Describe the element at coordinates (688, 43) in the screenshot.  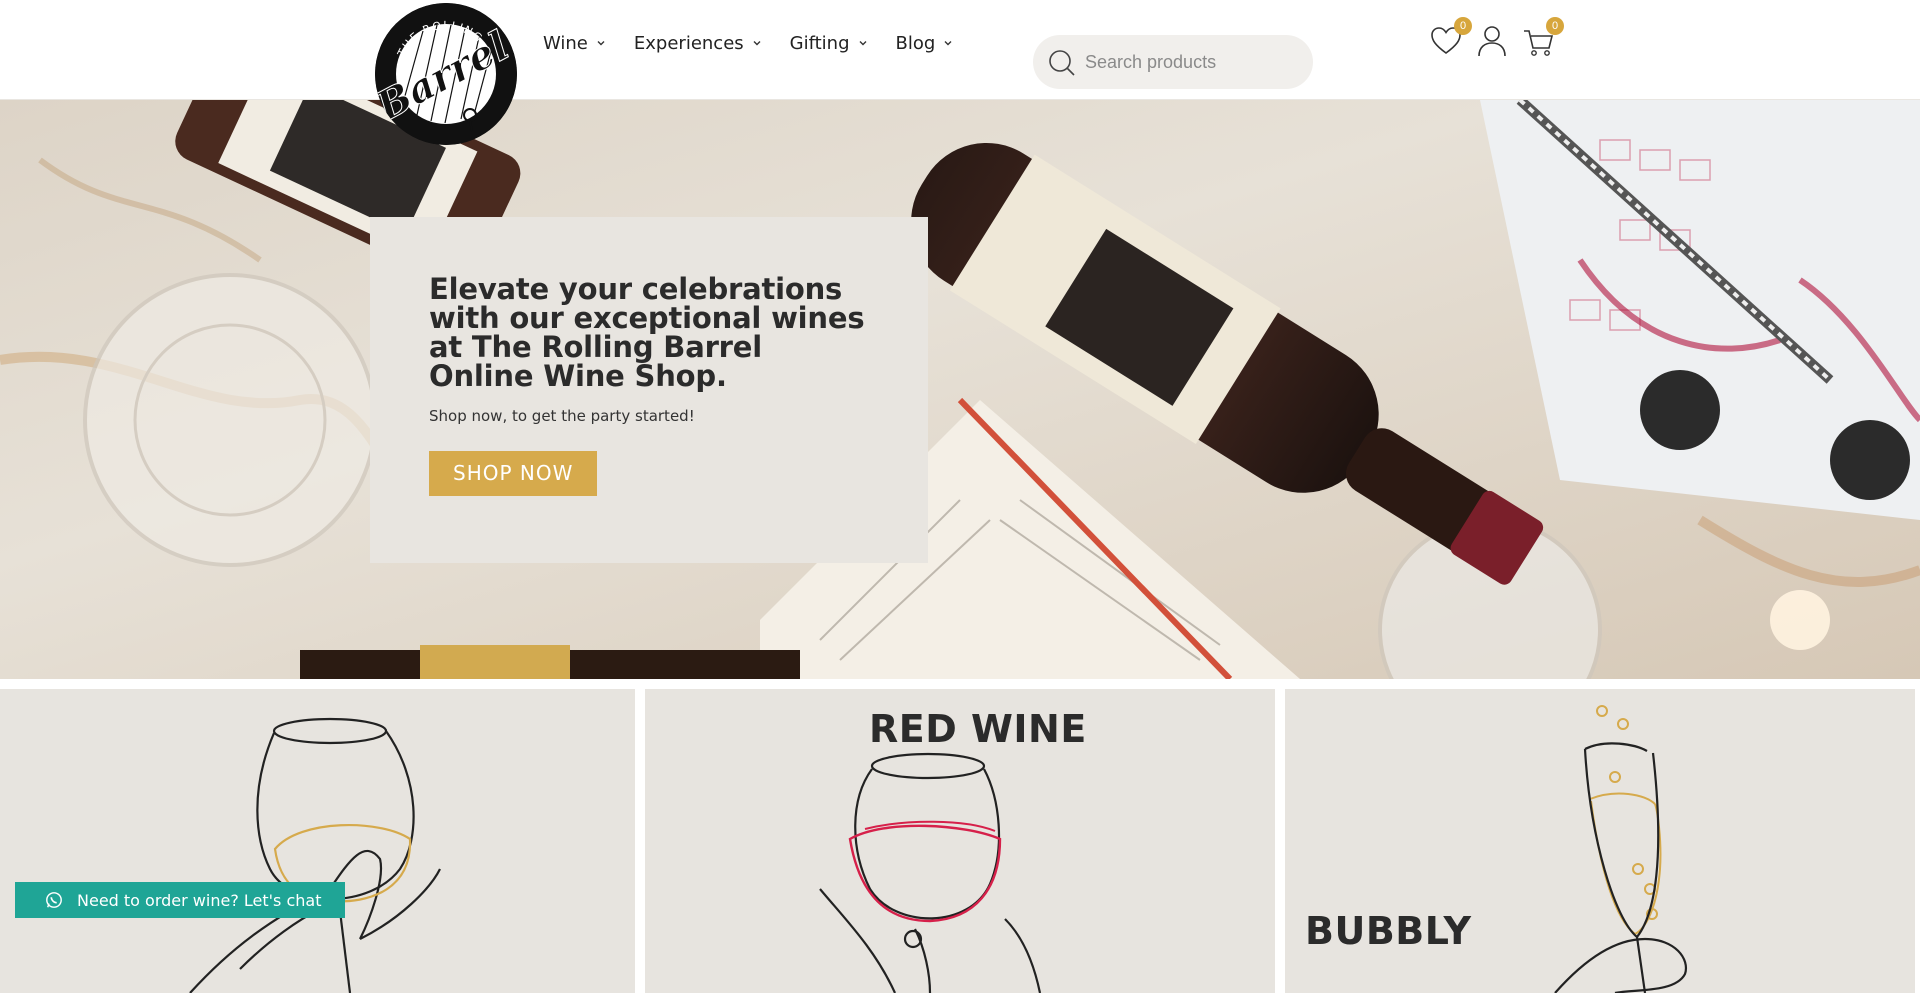
I see `nav-item-label: Experiences` at that location.